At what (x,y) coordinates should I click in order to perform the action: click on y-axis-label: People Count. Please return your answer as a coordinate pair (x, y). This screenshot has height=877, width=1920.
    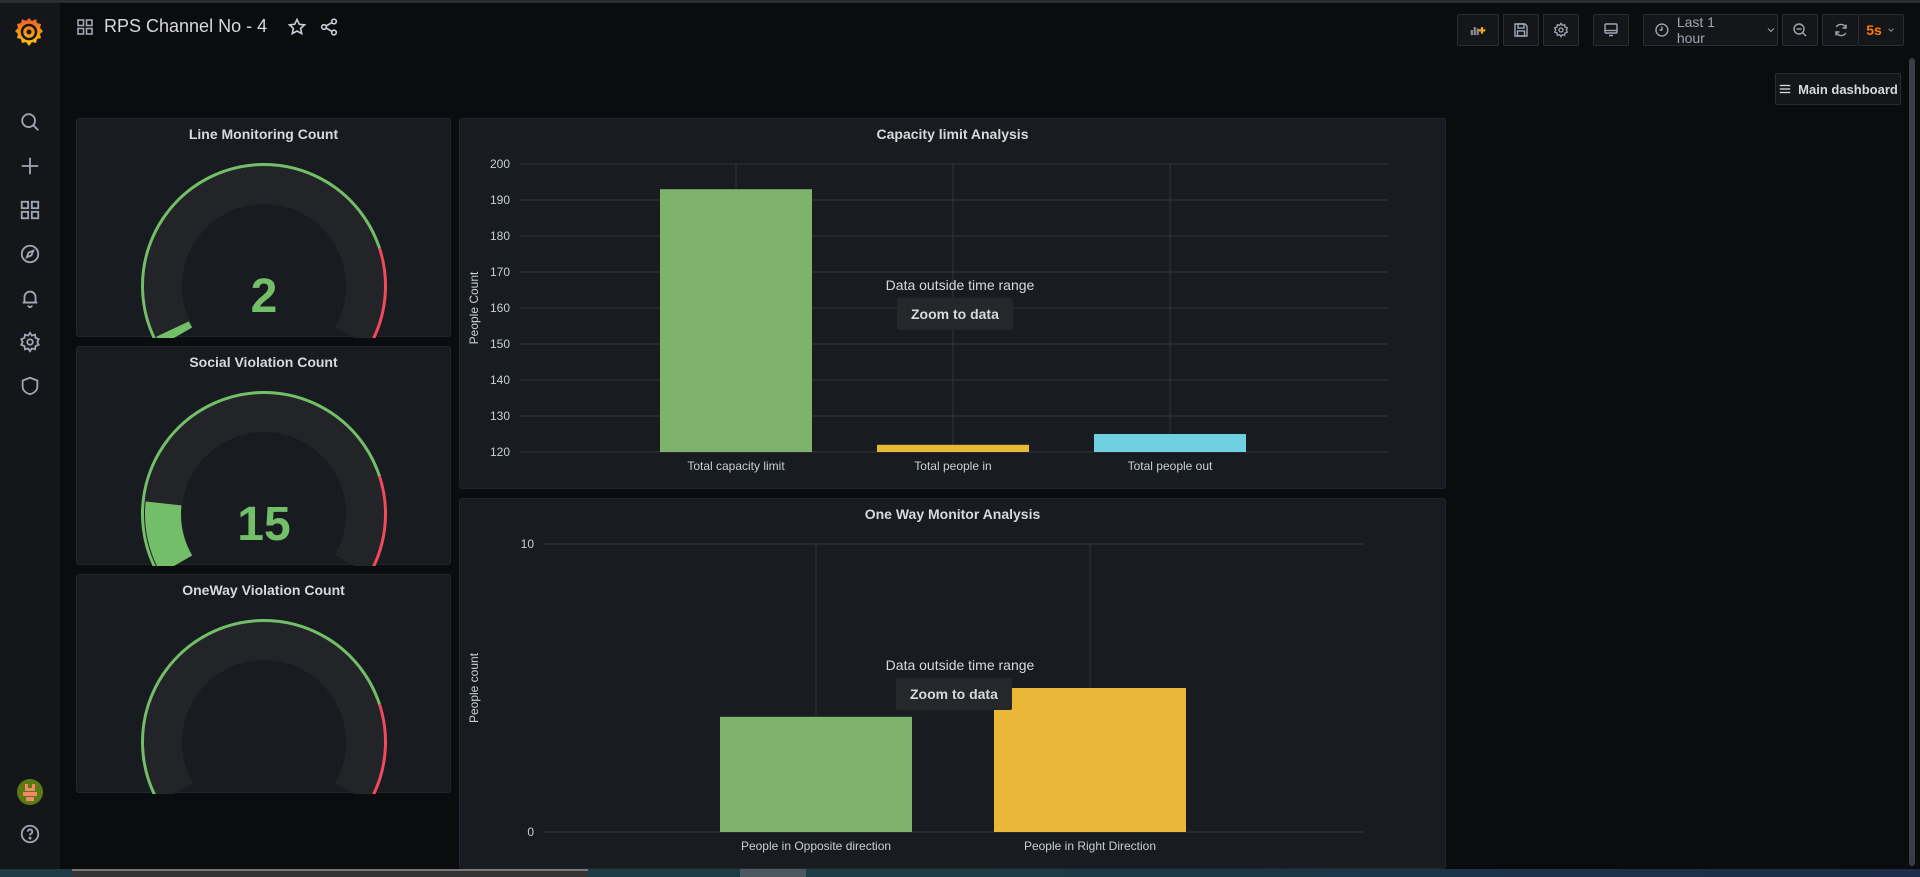
    Looking at the image, I should click on (474, 307).